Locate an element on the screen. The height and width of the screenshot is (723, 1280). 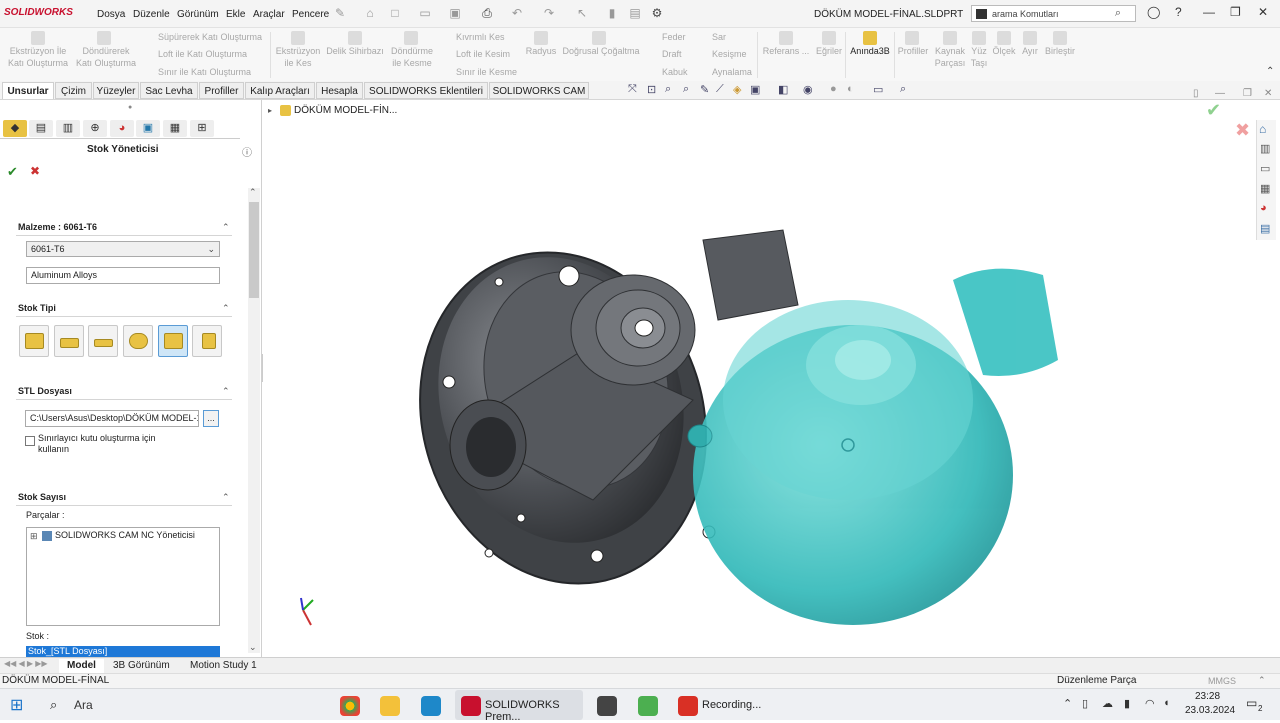
ribbon-combine: Birleştir is located at coordinates (1060, 51).